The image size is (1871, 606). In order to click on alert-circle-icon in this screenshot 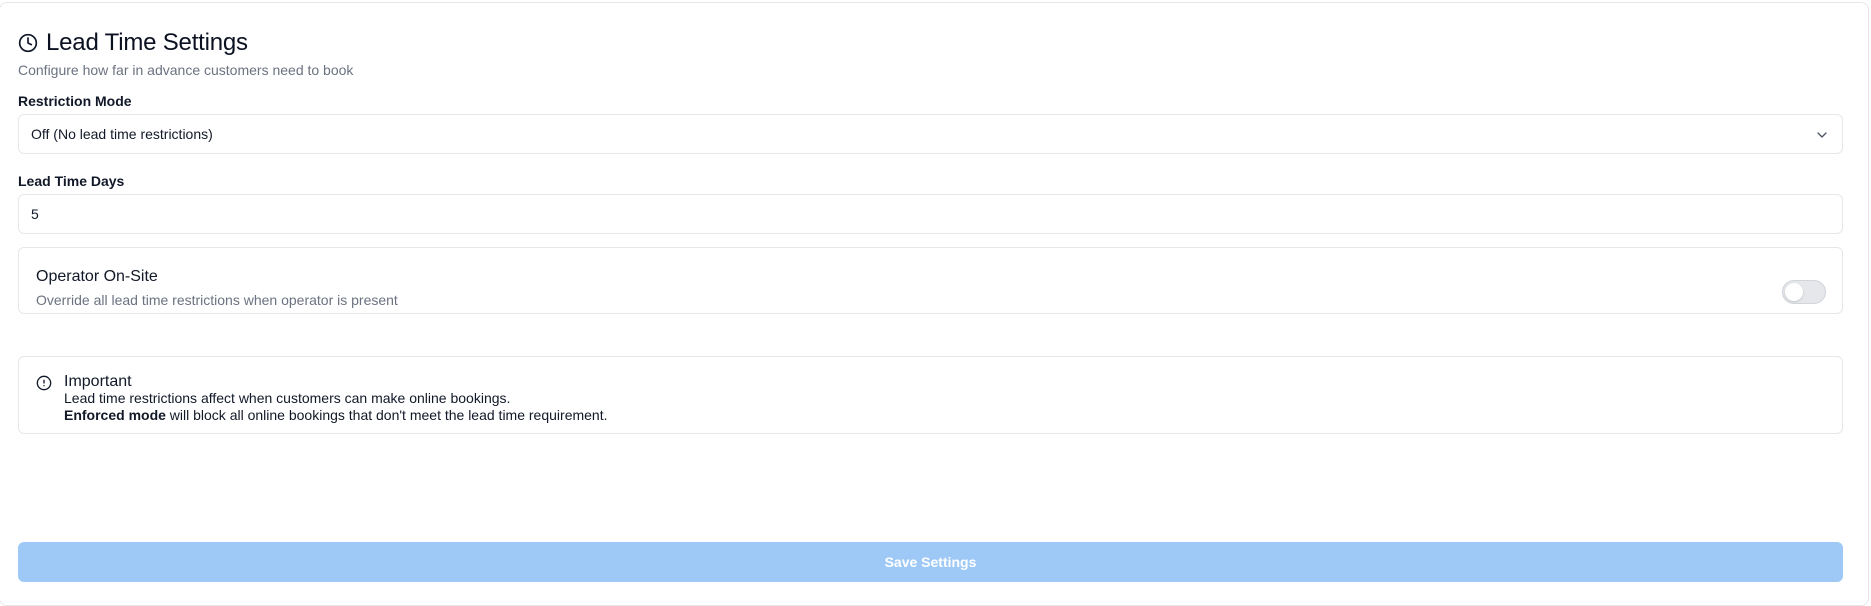, I will do `click(44, 383)`.